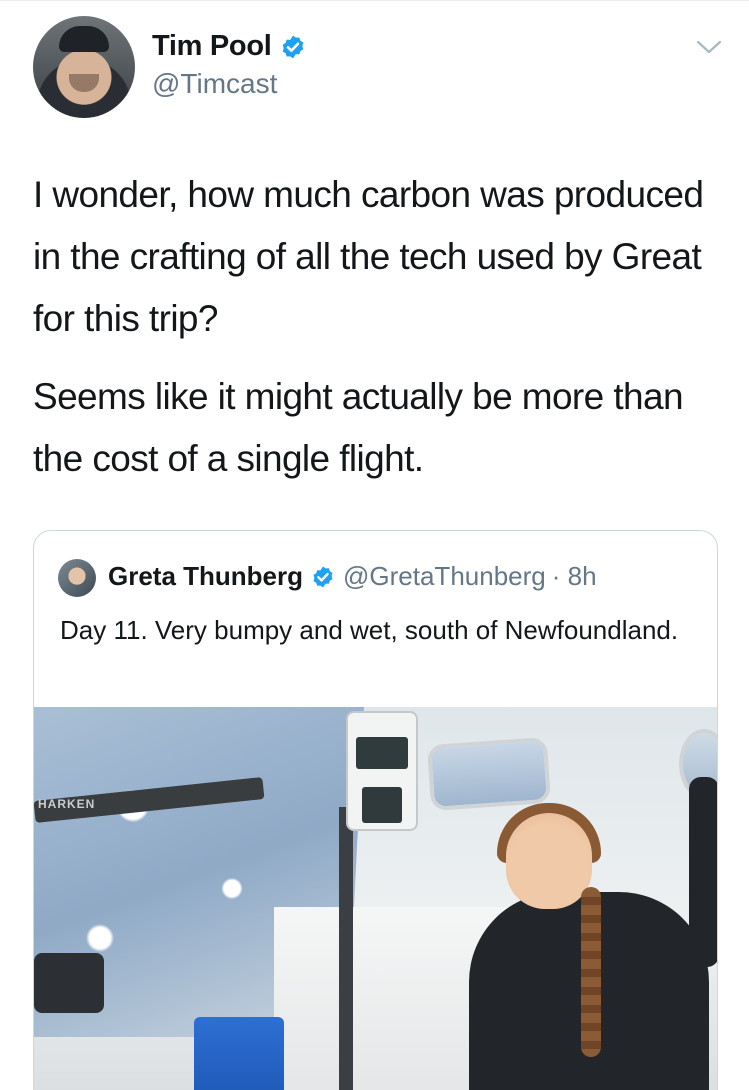 The height and width of the screenshot is (1090, 749). Describe the element at coordinates (382, 805) in the screenshot. I see `photo-instrument-screen-lower` at that location.